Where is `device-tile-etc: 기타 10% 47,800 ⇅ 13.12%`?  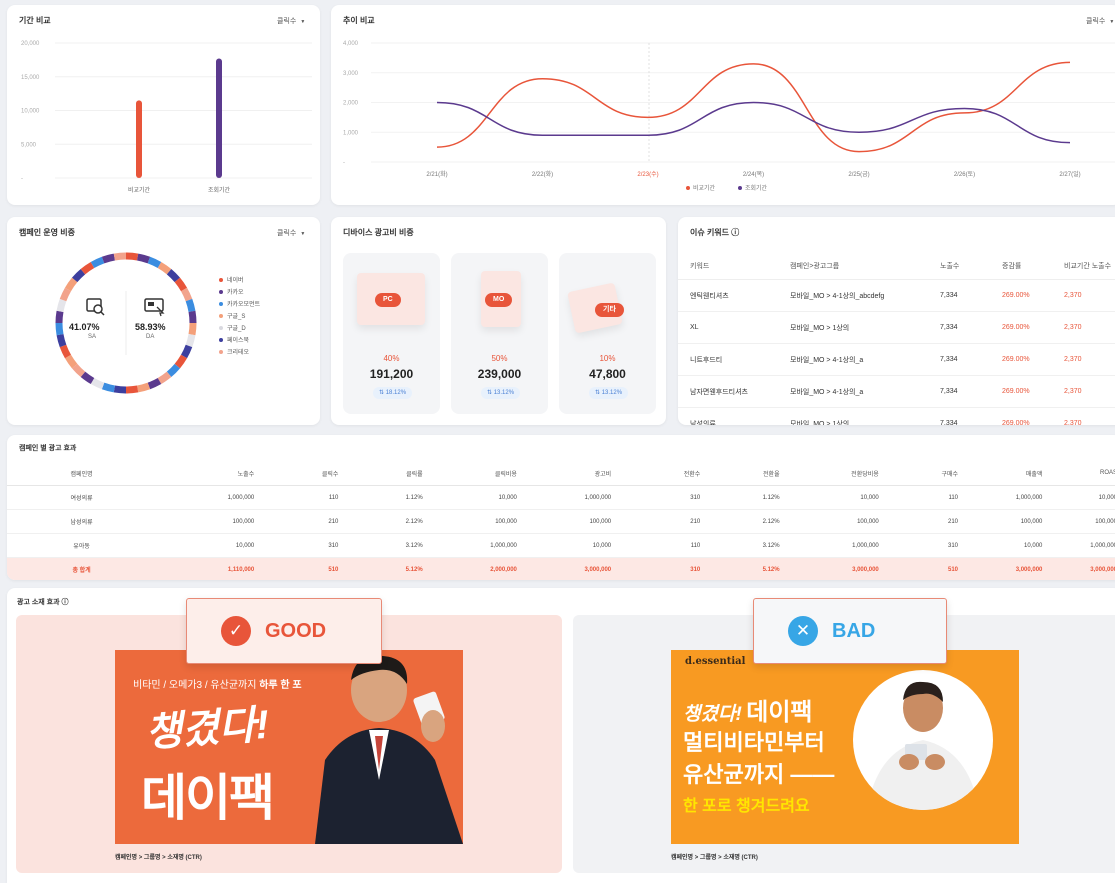 device-tile-etc: 기타 10% 47,800 ⇅ 13.12% is located at coordinates (607, 333).